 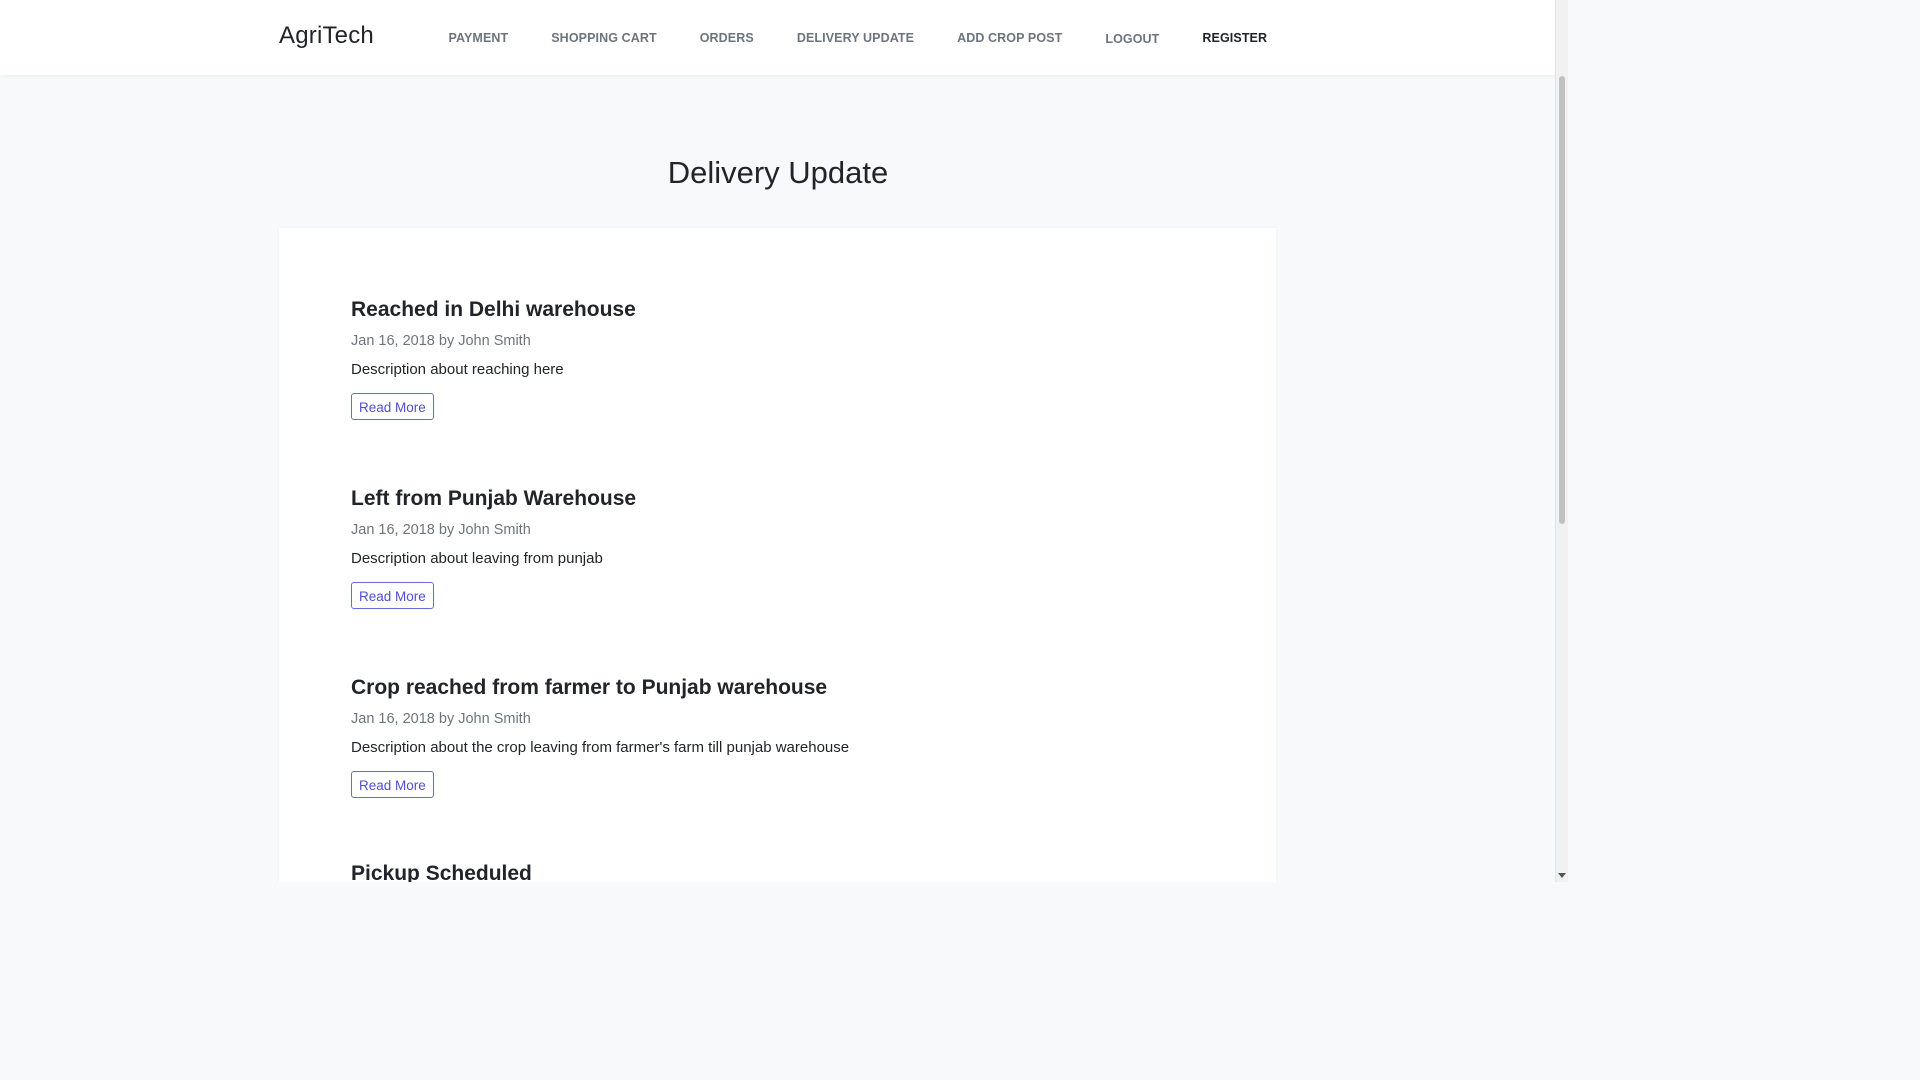 I want to click on post-title: Left from Punjab Warehouse, so click(x=494, y=498).